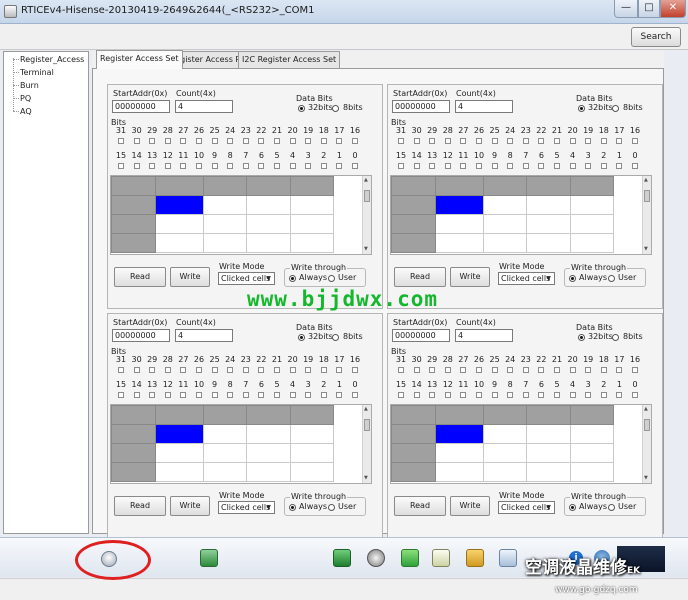  I want to click on tab-i2c-register-access-set: I2C Register Access Set, so click(289, 59).